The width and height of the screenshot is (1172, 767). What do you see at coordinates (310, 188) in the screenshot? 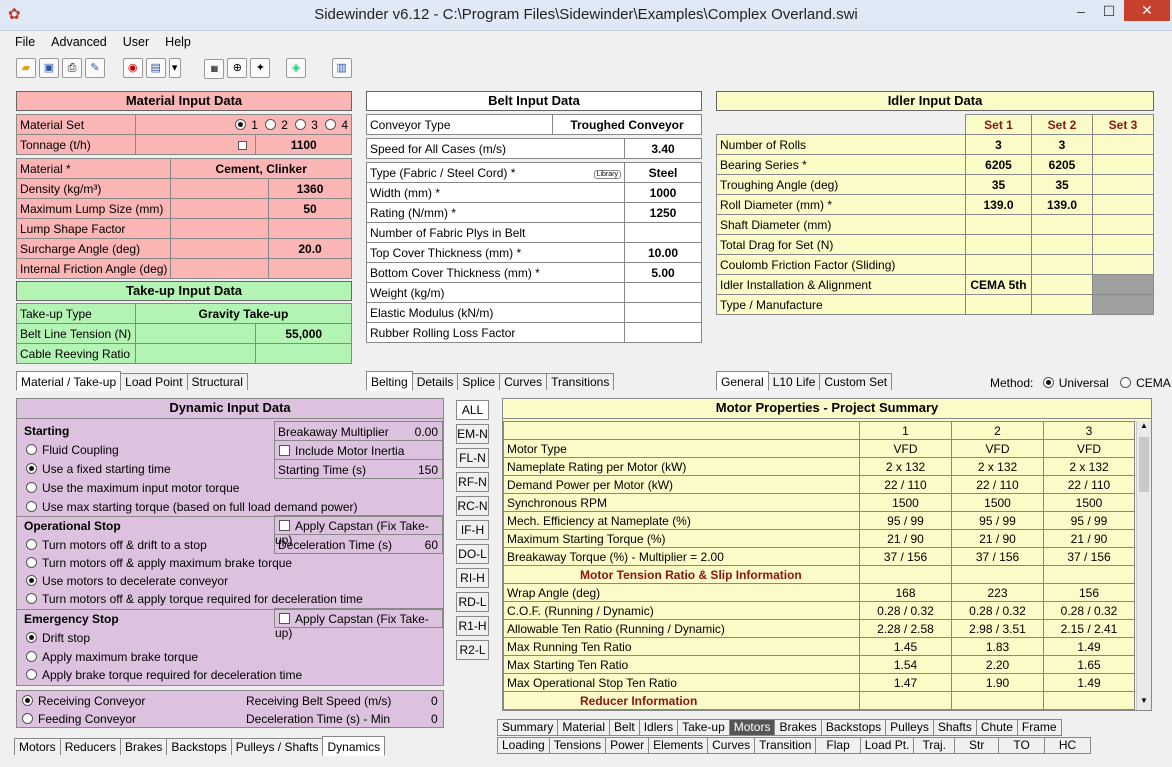
I see `density-value: 1360` at bounding box center [310, 188].